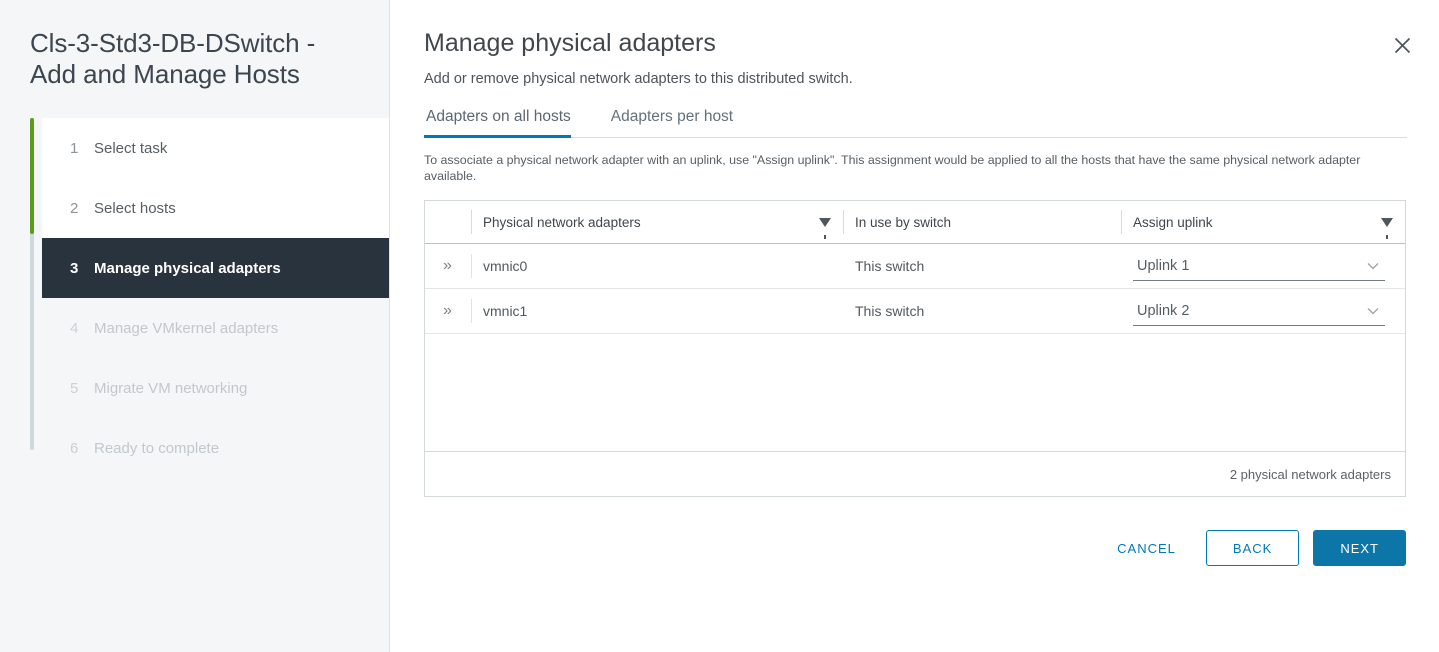 Image resolution: width=1439 pixels, height=652 pixels. Describe the element at coordinates (1359, 548) in the screenshot. I see `next-button: NEXT` at that location.